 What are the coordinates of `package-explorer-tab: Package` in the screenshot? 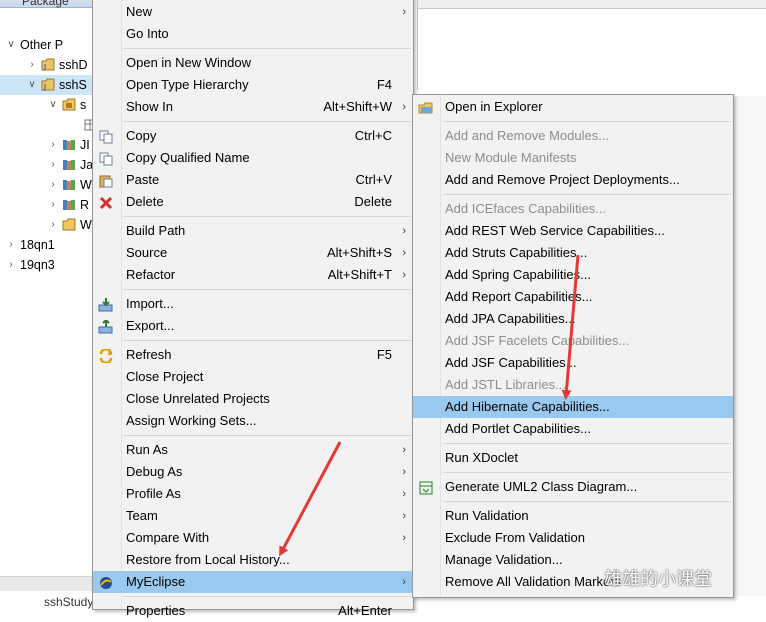 It's located at (47, 4).